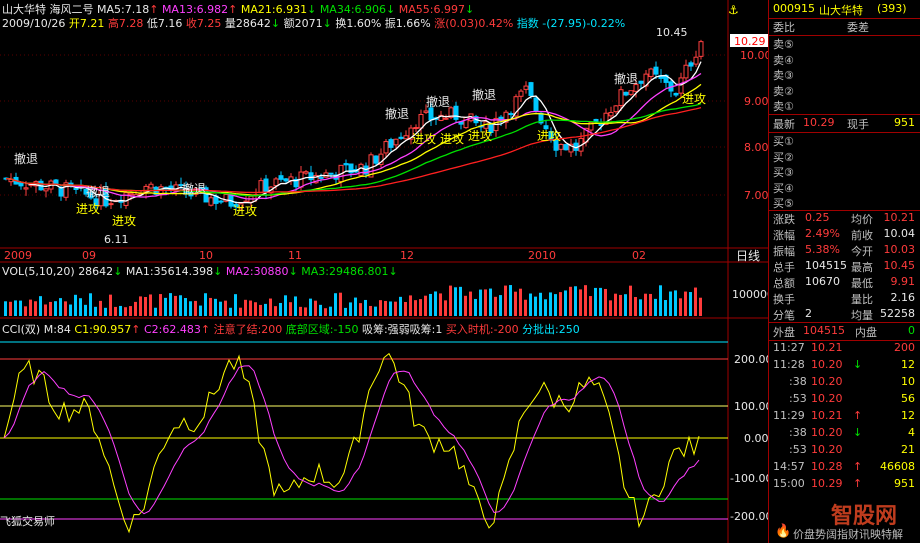  What do you see at coordinates (827, 483) in the screenshot?
I see `tick-price: 10.29` at bounding box center [827, 483].